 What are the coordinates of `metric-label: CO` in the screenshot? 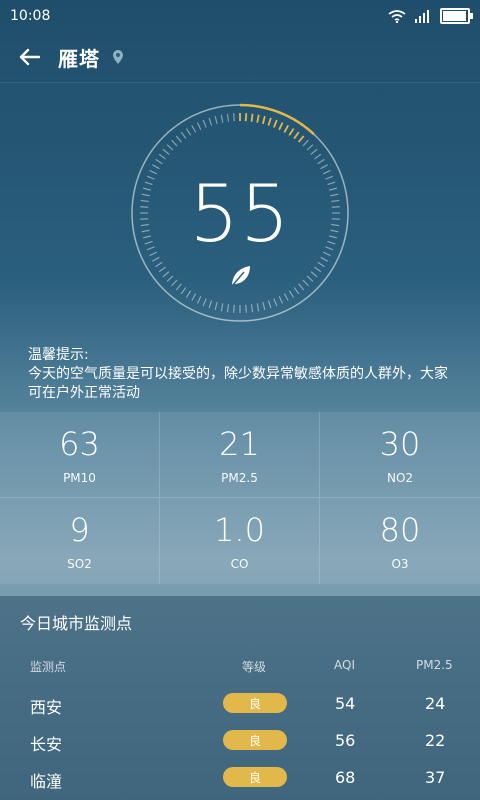 It's located at (239, 564).